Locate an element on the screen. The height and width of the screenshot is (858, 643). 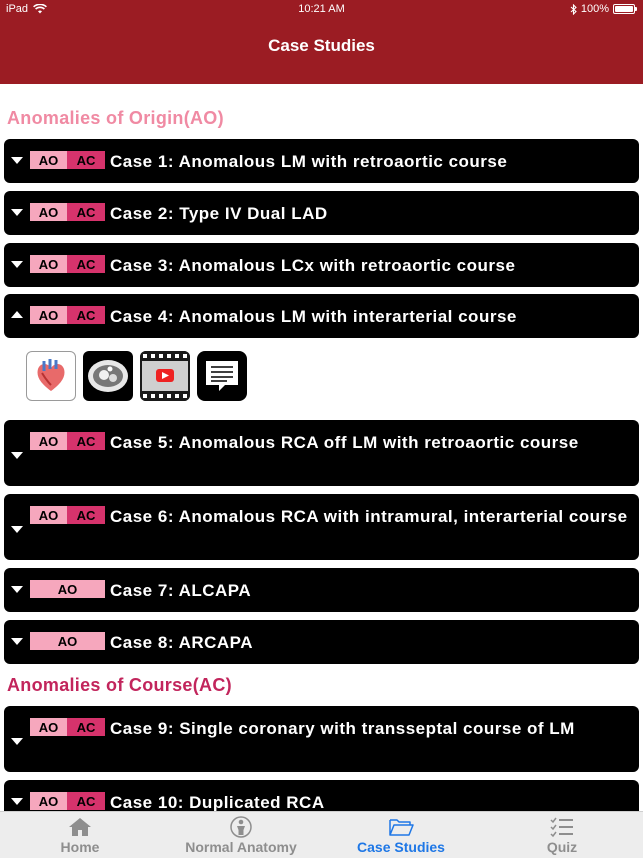
anatomy-icon is located at coordinates (241, 827).